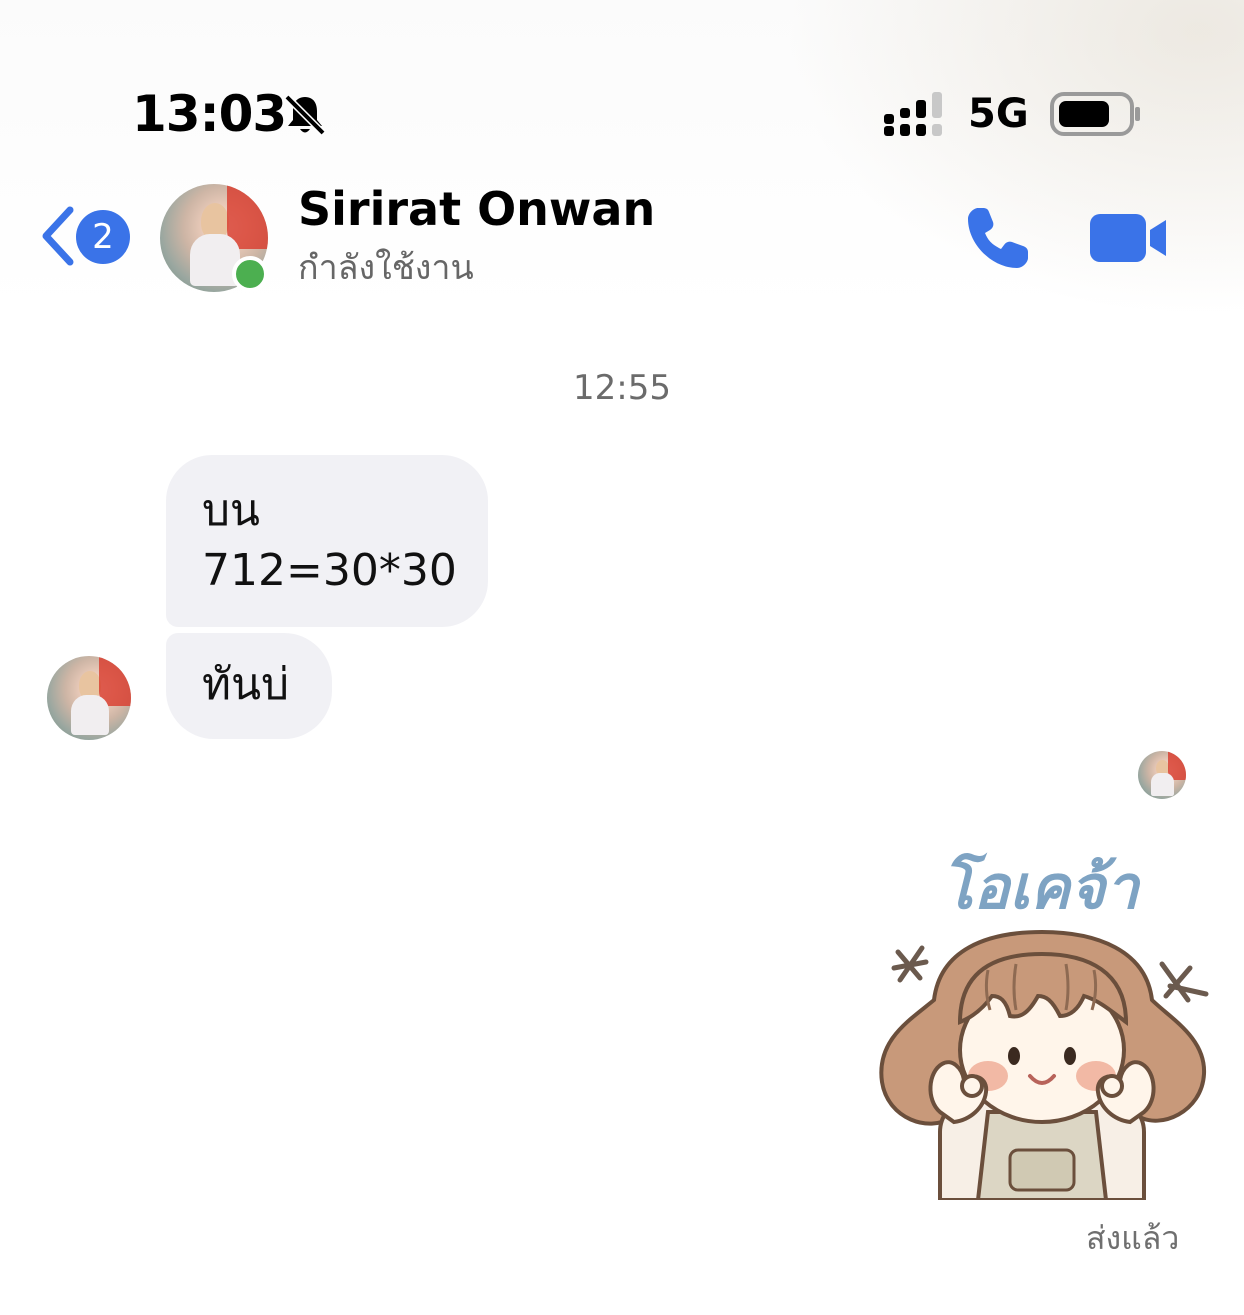 This screenshot has height=1315, width=1244. Describe the element at coordinates (89, 698) in the screenshot. I see `sender-avatar` at that location.